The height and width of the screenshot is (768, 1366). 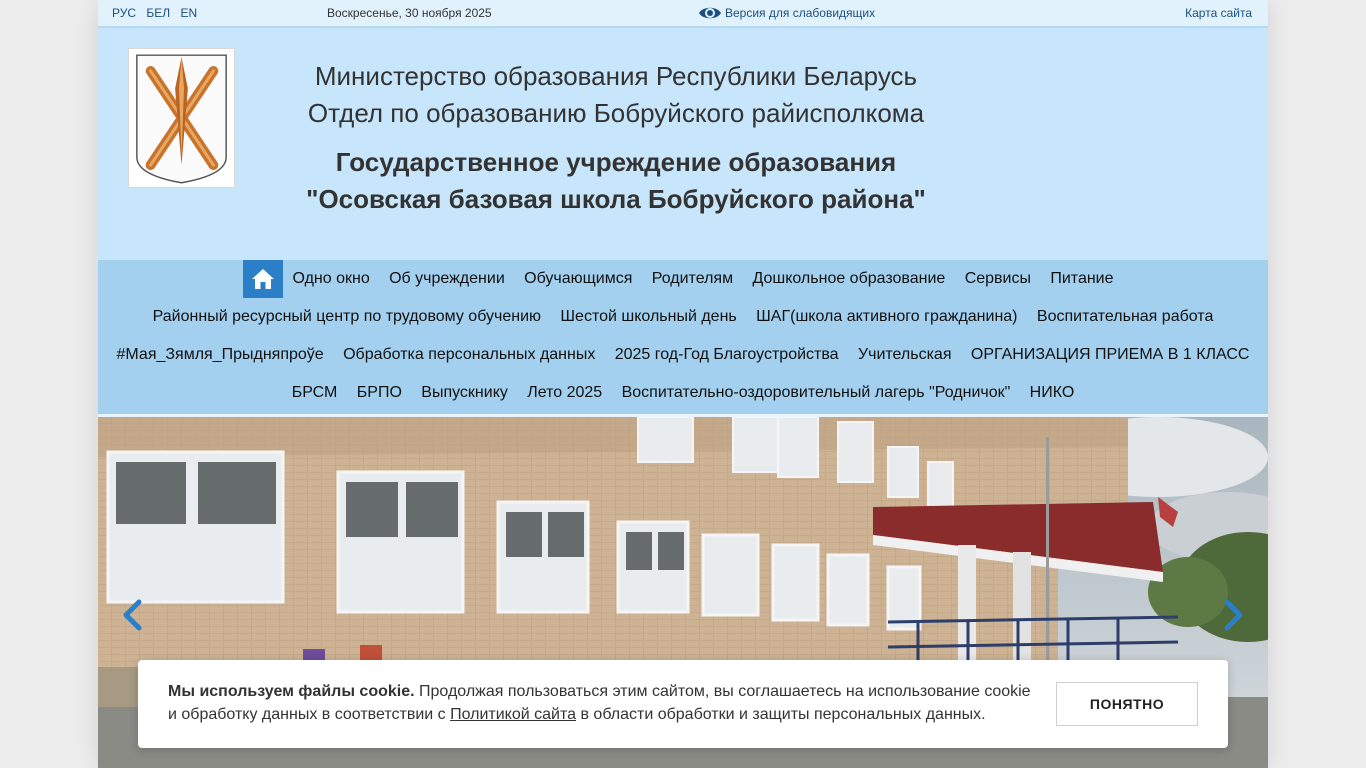 What do you see at coordinates (379, 393) in the screenshot?
I see `nav-item-brpo: БРПО` at bounding box center [379, 393].